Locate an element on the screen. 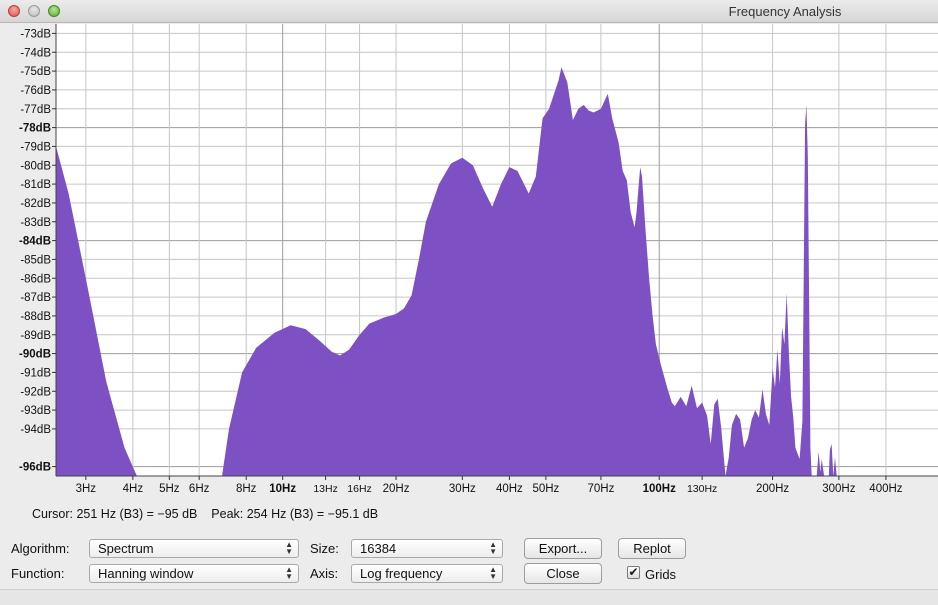 The width and height of the screenshot is (938, 605). size-value: 16384 is located at coordinates (378, 548).